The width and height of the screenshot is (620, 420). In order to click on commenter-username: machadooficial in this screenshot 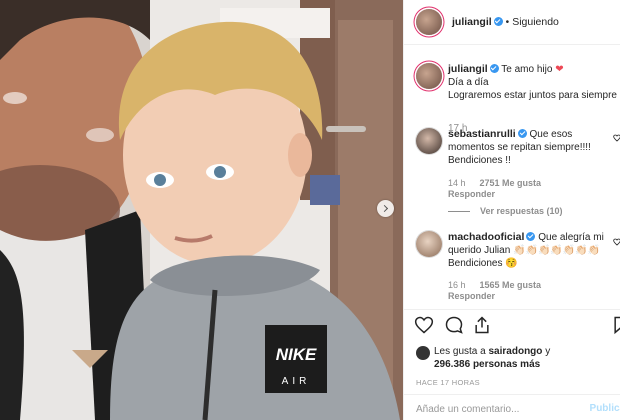, I will do `click(486, 237)`.